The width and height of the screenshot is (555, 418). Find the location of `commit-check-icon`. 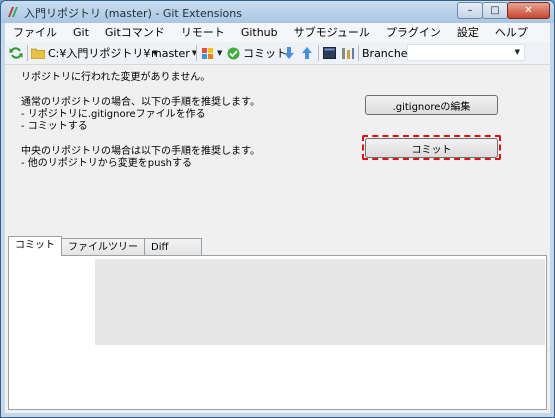

commit-check-icon is located at coordinates (233, 53).